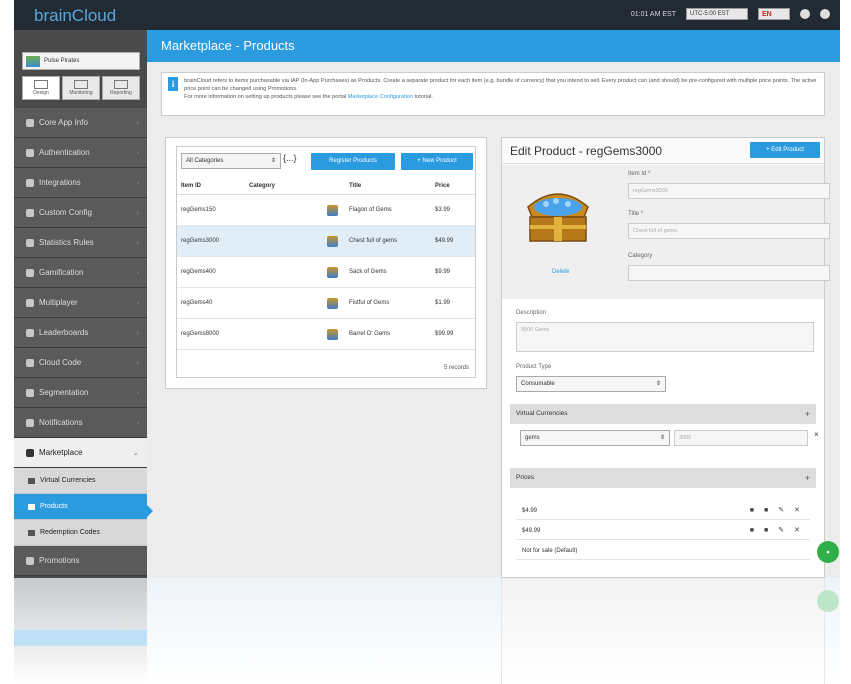 The width and height of the screenshot is (851, 684). I want to click on currency-icon, so click(31, 480).